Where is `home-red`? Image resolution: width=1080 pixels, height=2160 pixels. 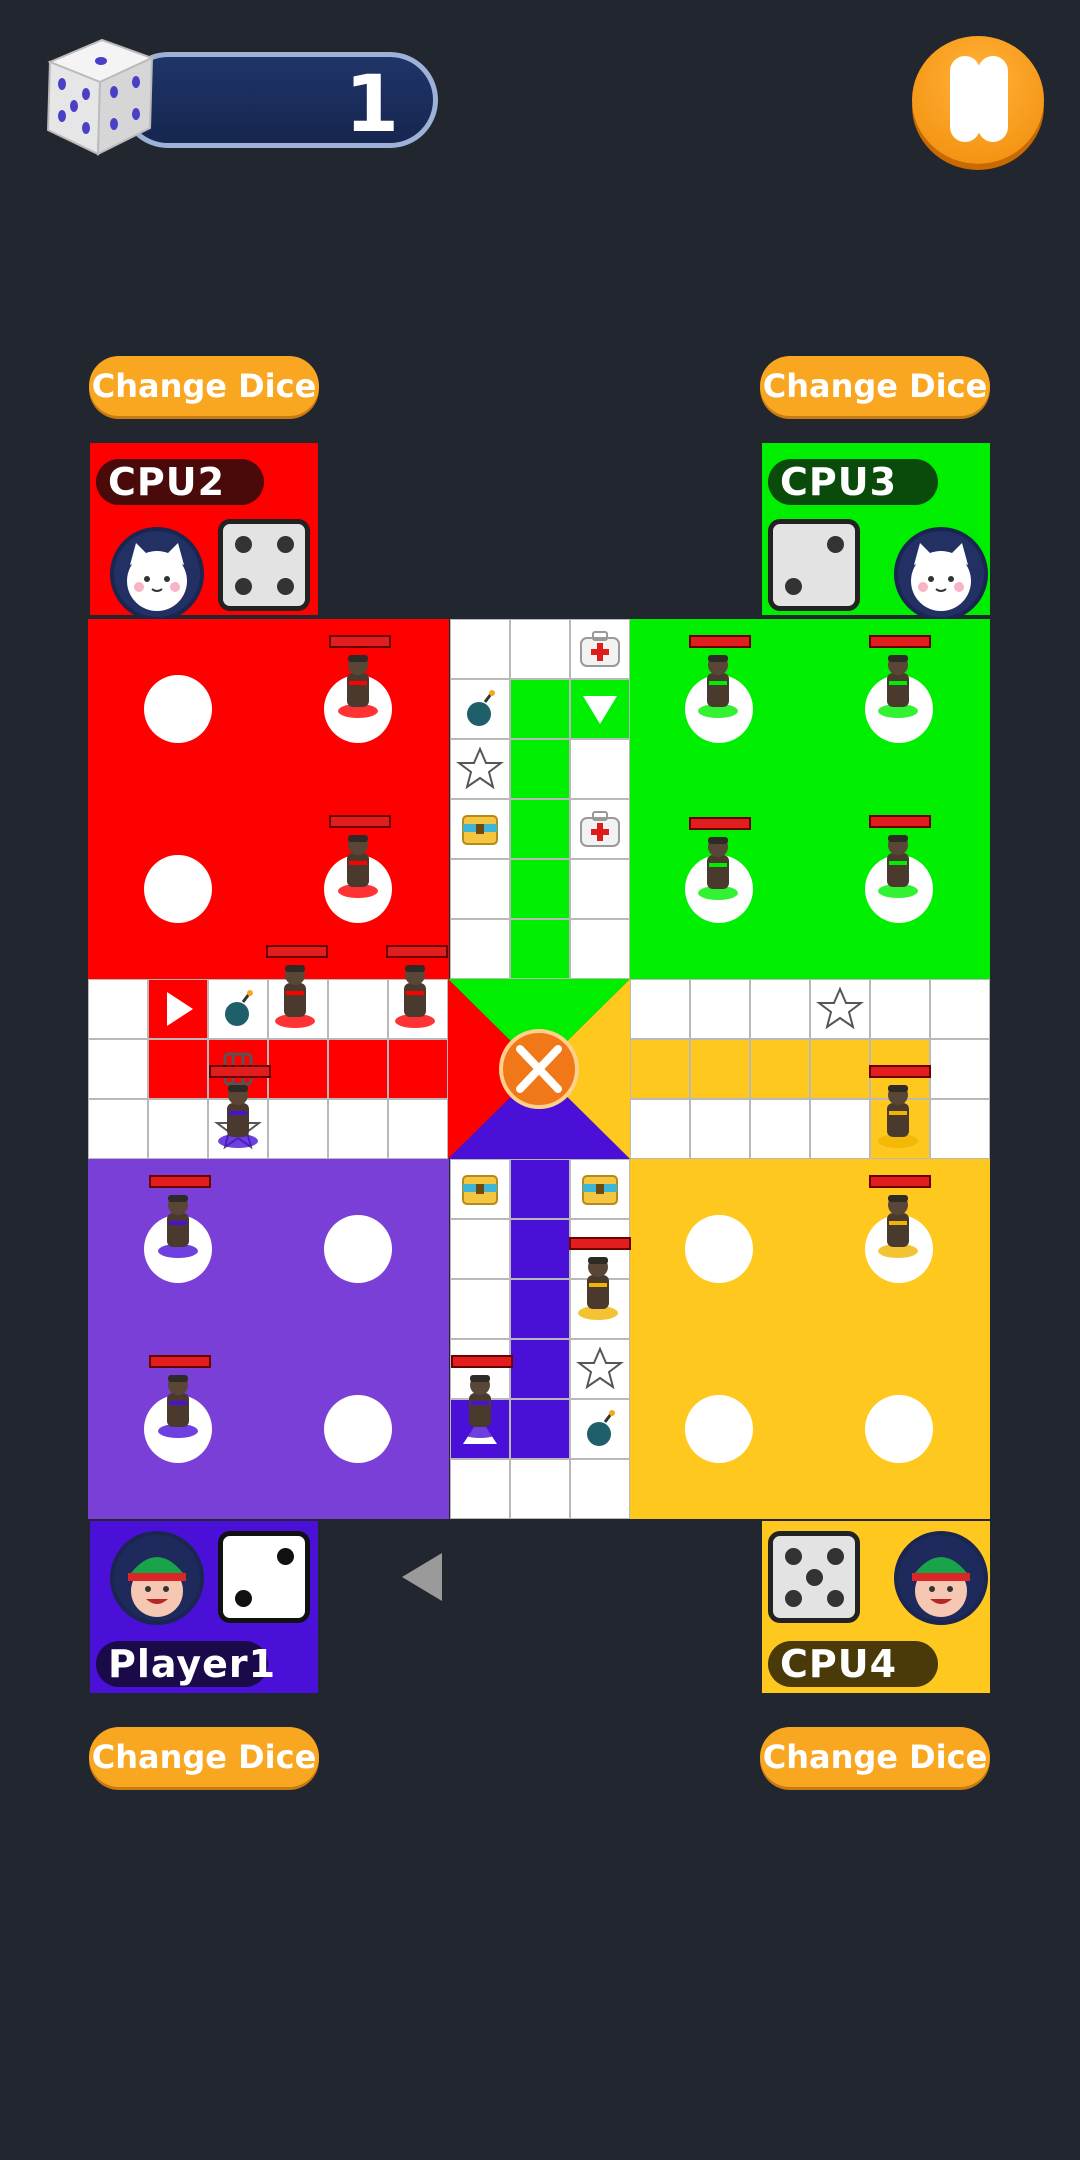 home-red is located at coordinates (268, 799).